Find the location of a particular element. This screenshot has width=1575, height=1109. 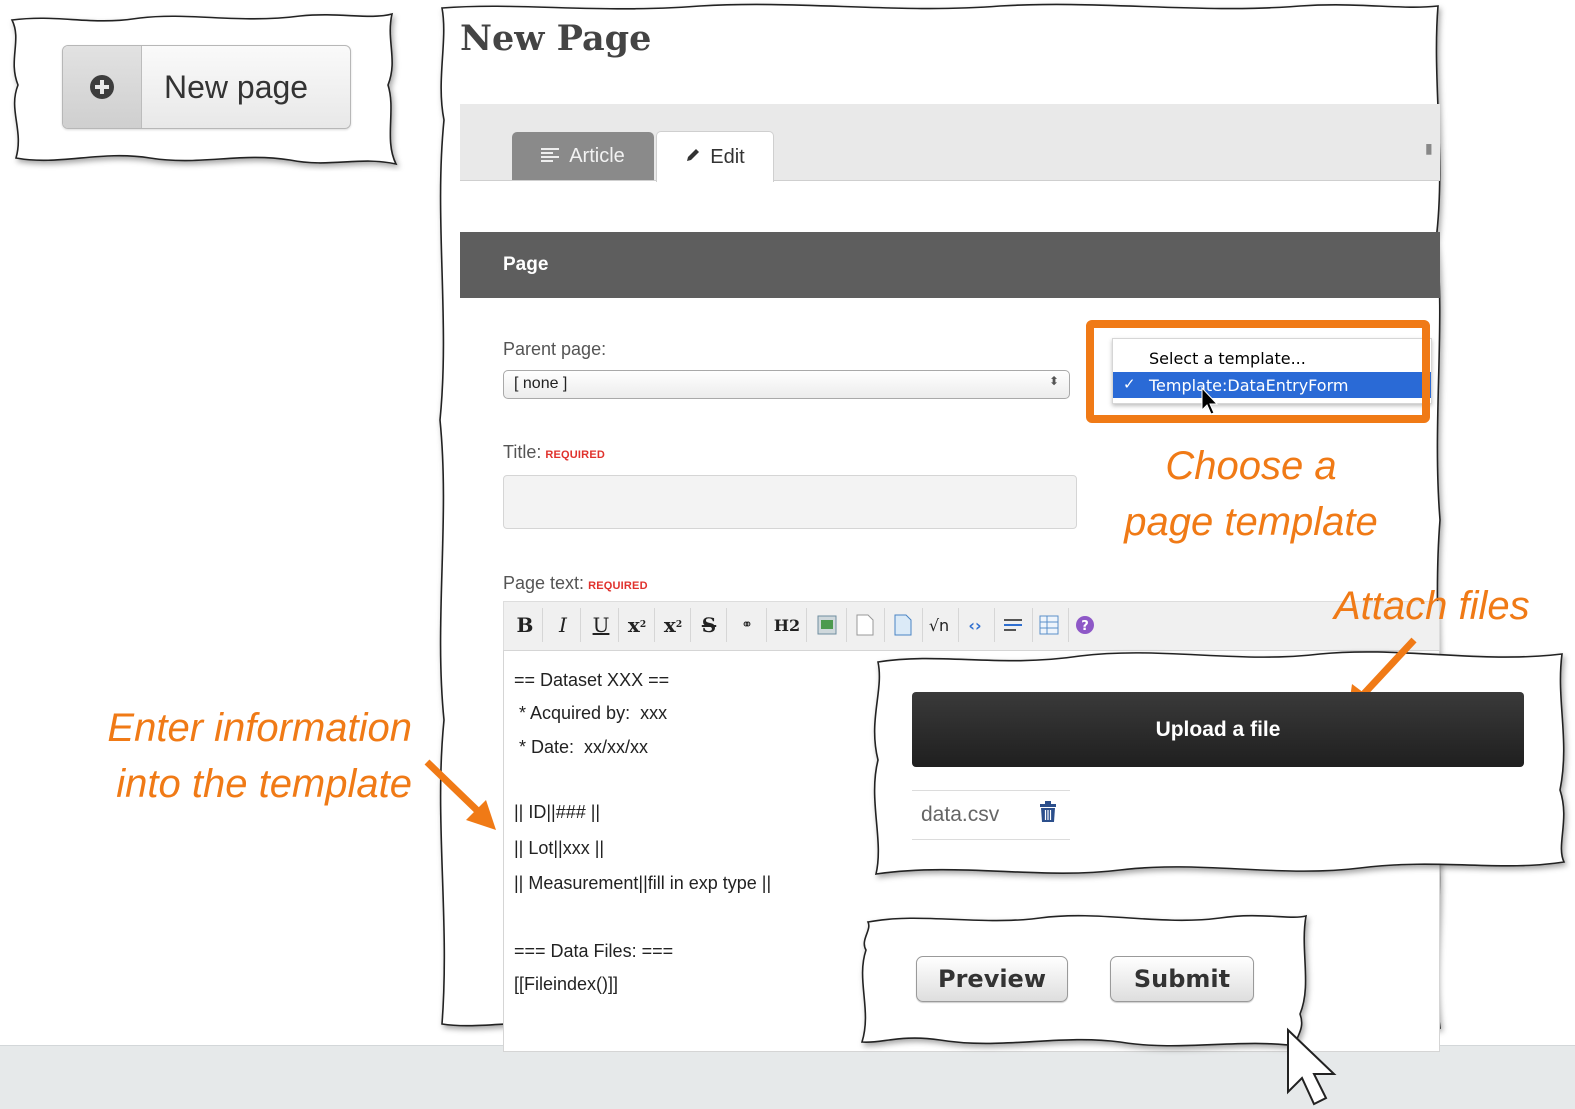

tab-edit: Edit is located at coordinates (715, 156).